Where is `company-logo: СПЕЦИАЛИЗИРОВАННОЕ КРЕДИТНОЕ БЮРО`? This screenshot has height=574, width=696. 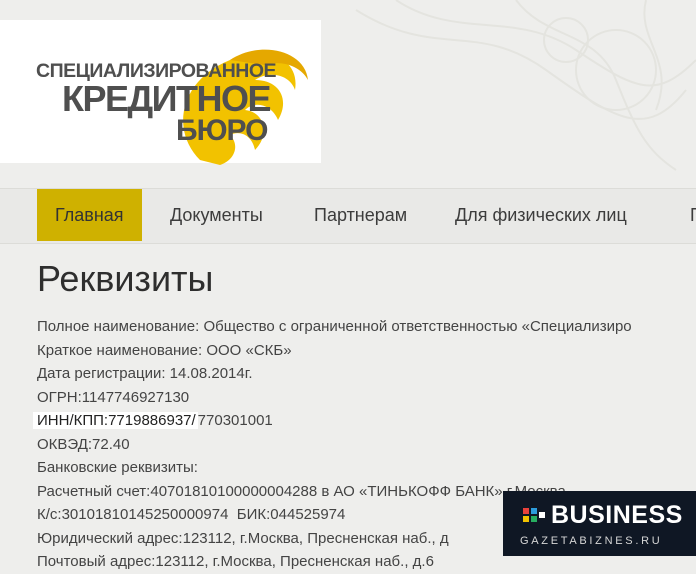 company-logo: СПЕЦИАЛИЗИРОВАННОЕ КРЕДИТНОЕ БЮРО is located at coordinates (160, 92).